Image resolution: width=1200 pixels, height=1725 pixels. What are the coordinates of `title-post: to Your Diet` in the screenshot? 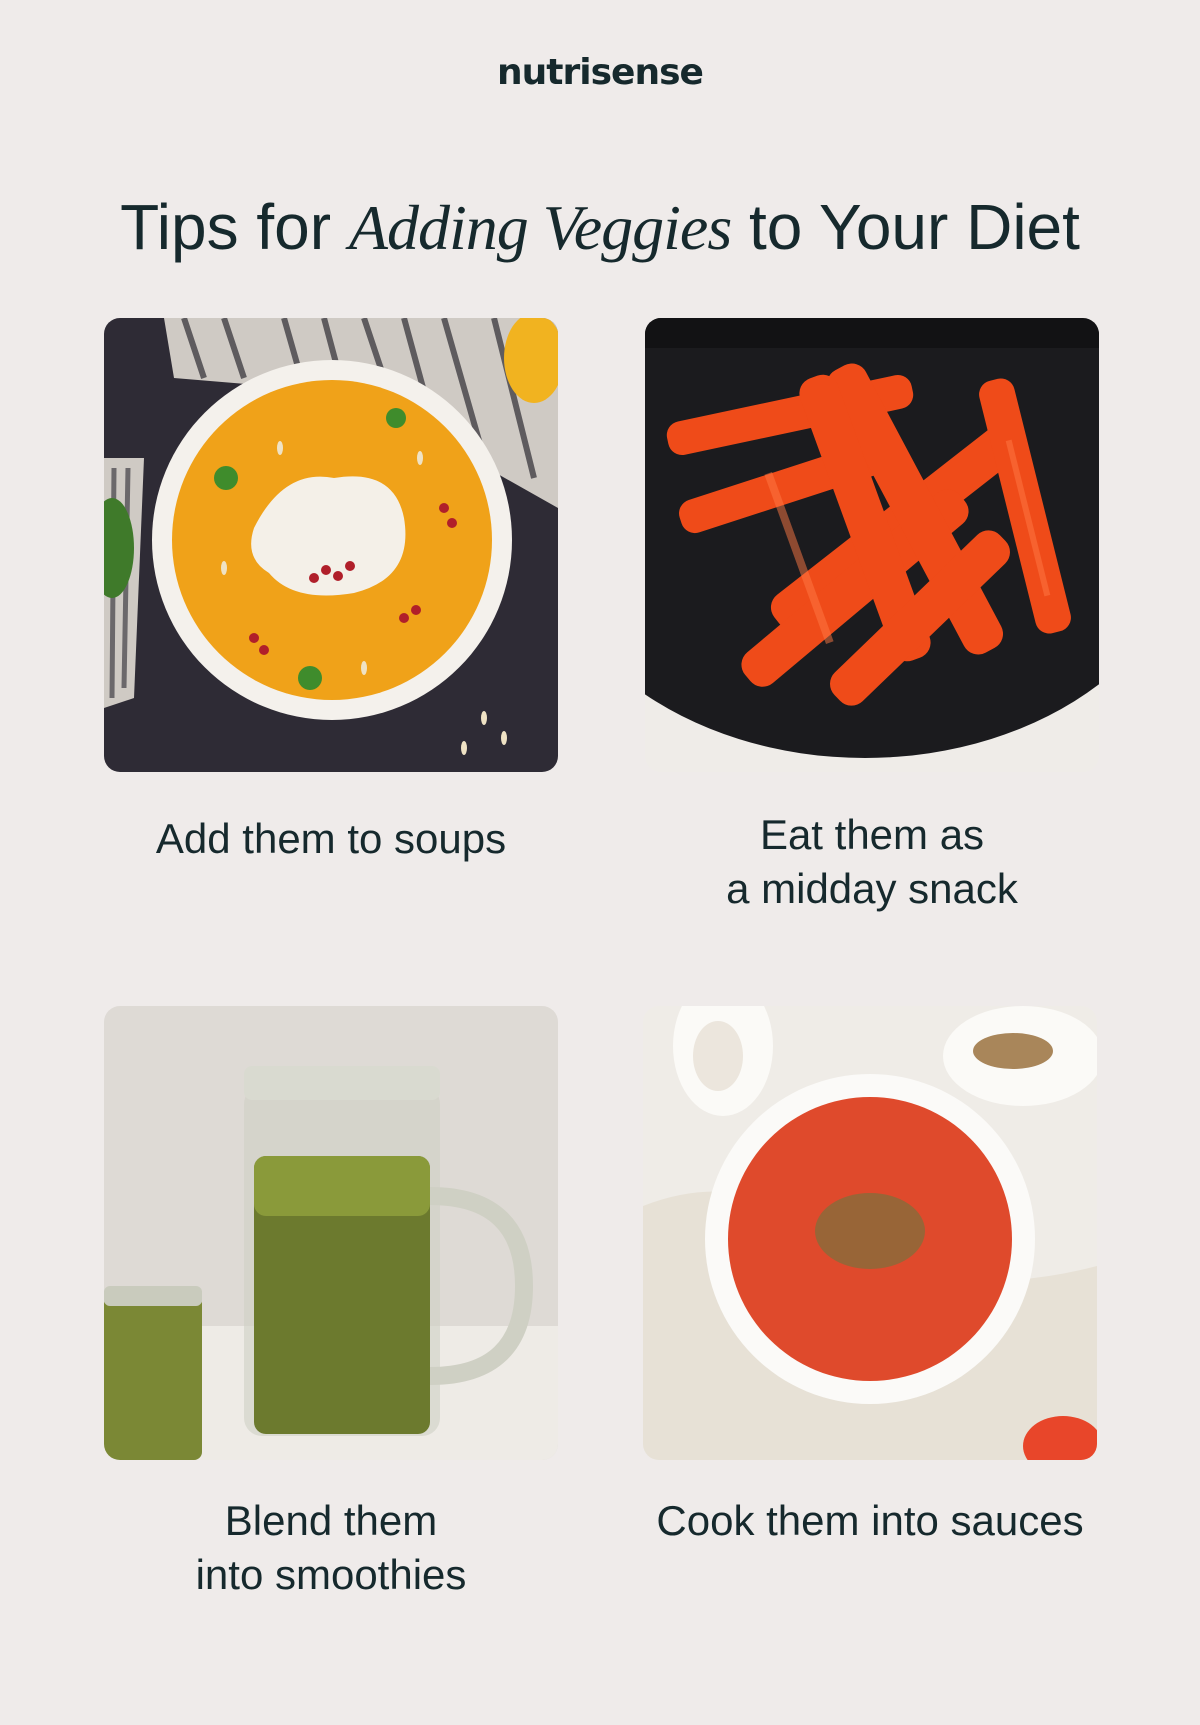 It's located at (905, 227).